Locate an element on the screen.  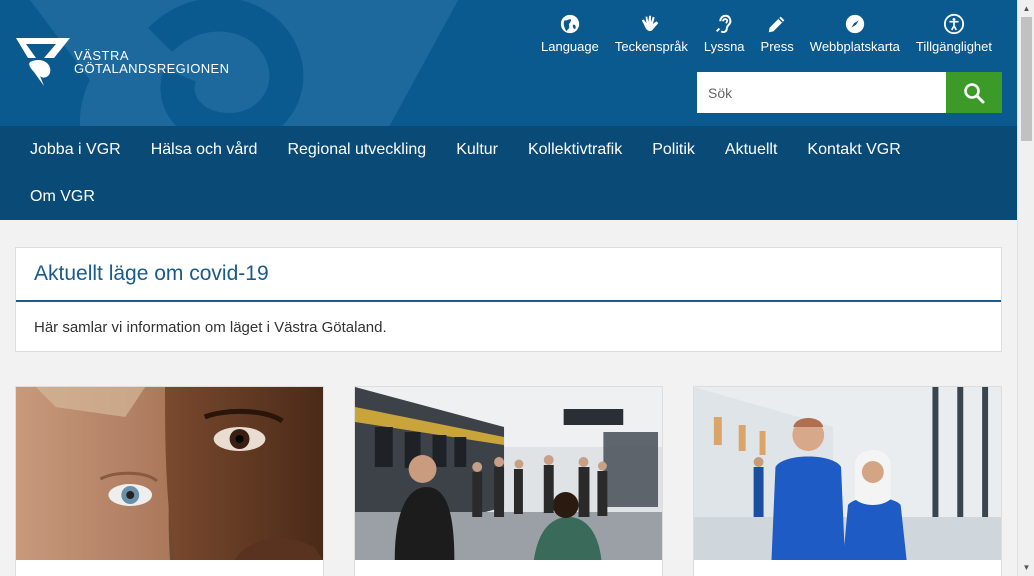
healthcare-staff-photo is located at coordinates (847, 473).